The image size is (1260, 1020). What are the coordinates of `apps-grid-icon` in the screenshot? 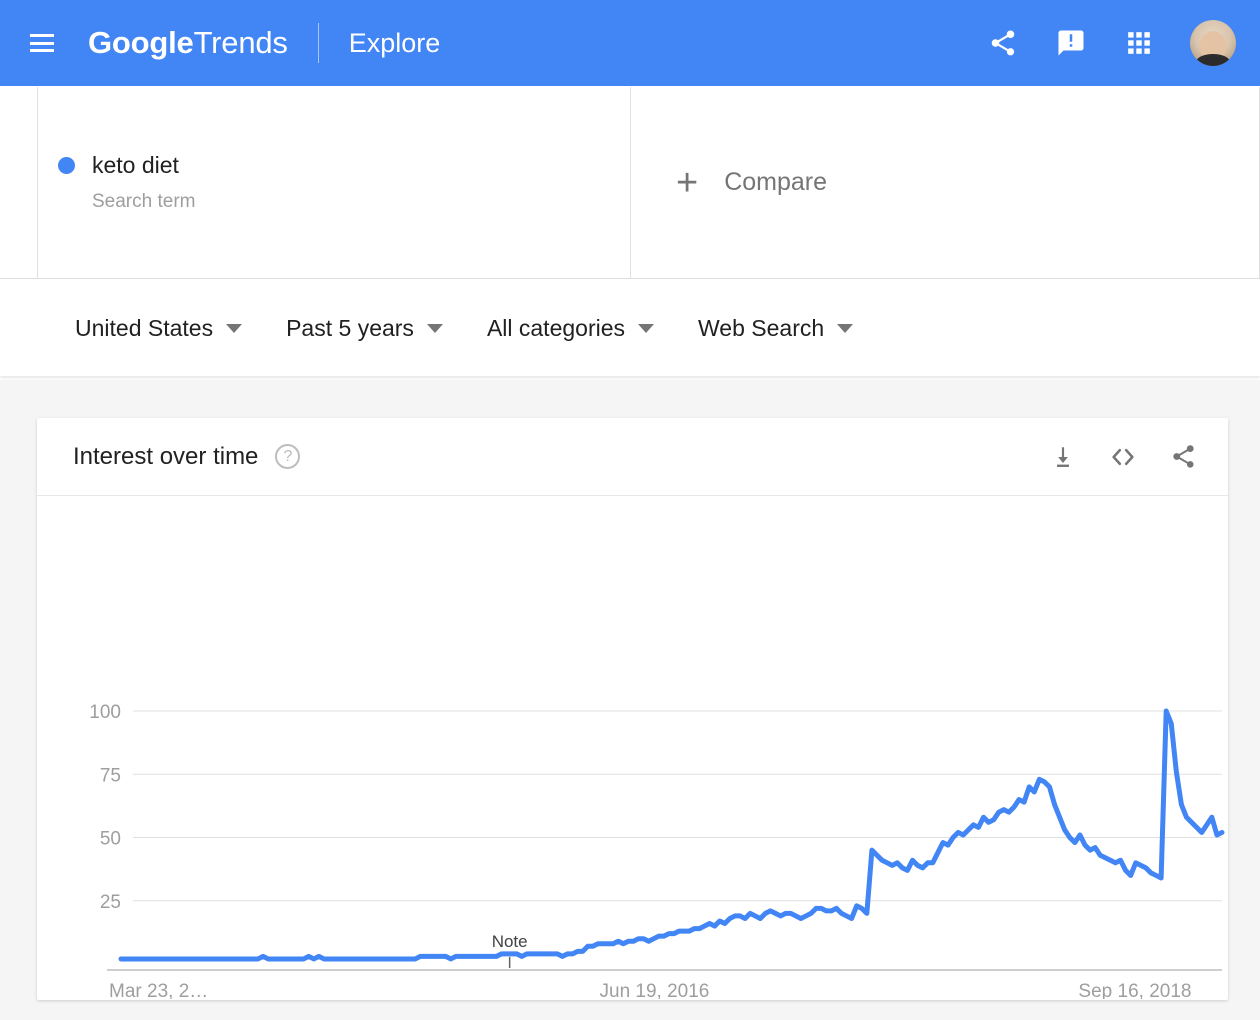 It's located at (1139, 43).